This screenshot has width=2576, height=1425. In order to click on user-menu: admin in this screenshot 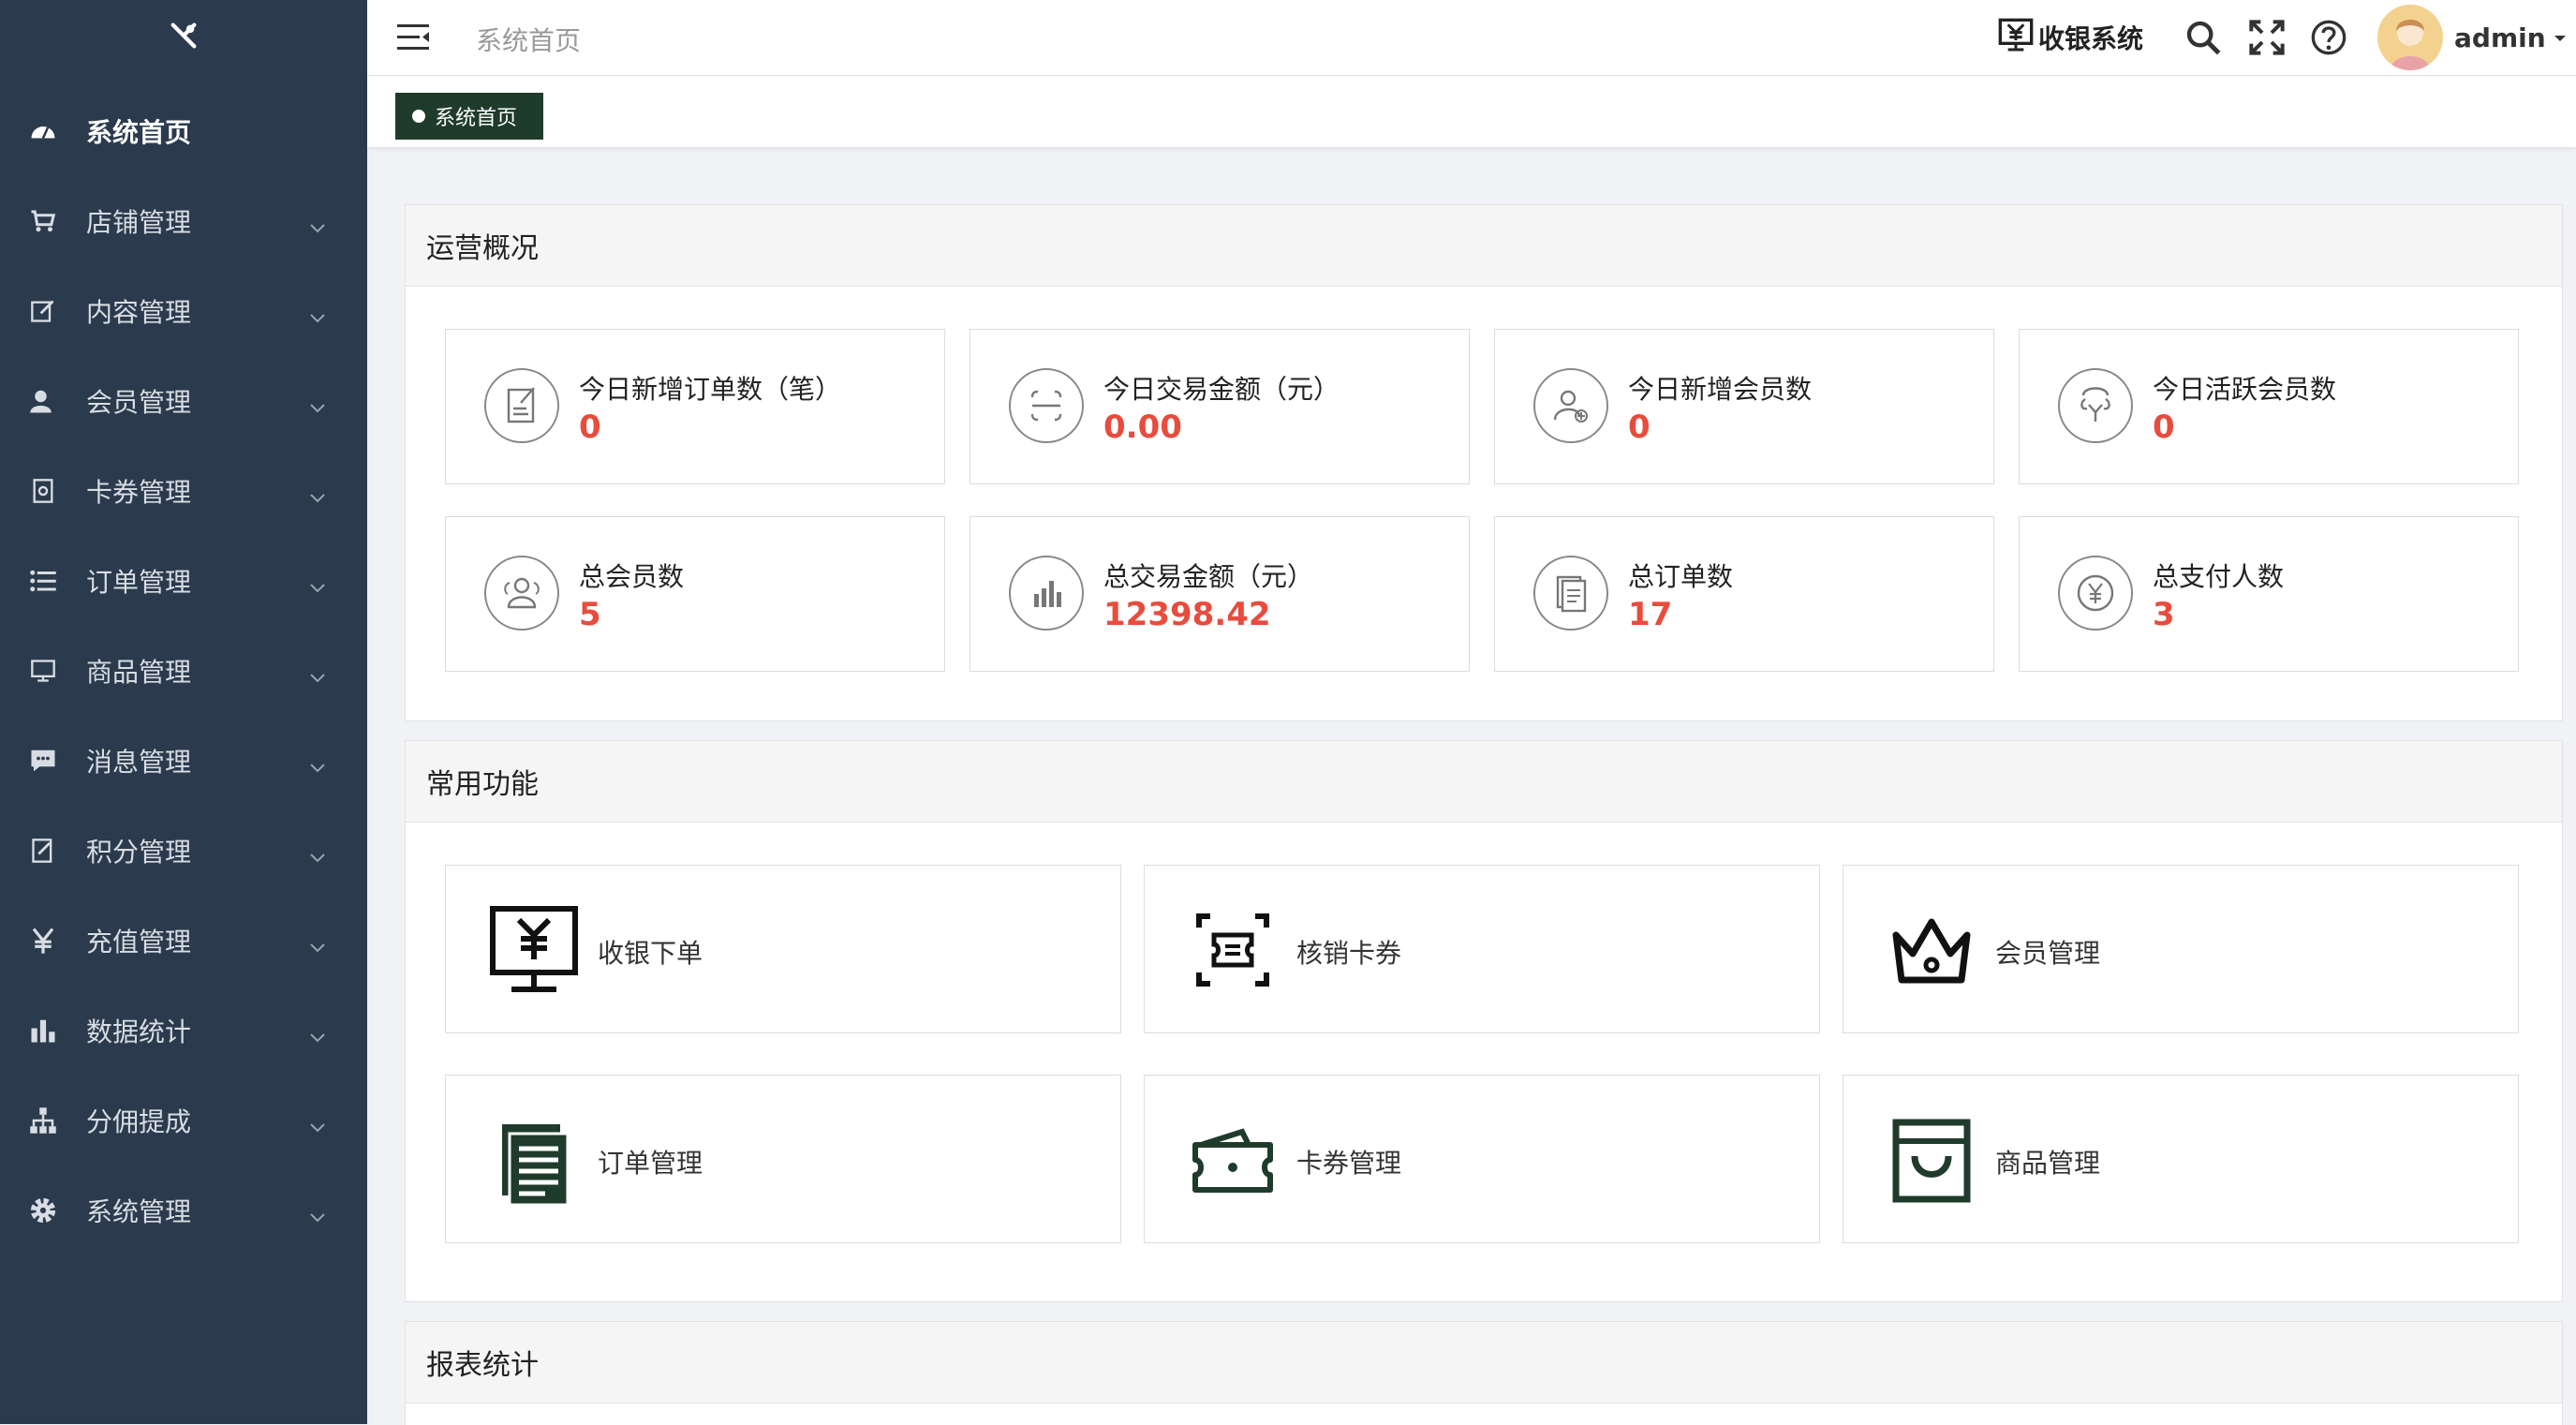, I will do `click(2472, 37)`.